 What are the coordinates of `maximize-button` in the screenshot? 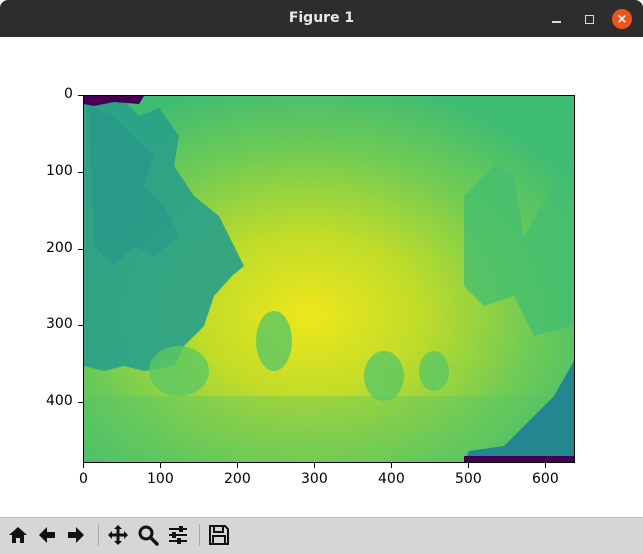 It's located at (589, 19).